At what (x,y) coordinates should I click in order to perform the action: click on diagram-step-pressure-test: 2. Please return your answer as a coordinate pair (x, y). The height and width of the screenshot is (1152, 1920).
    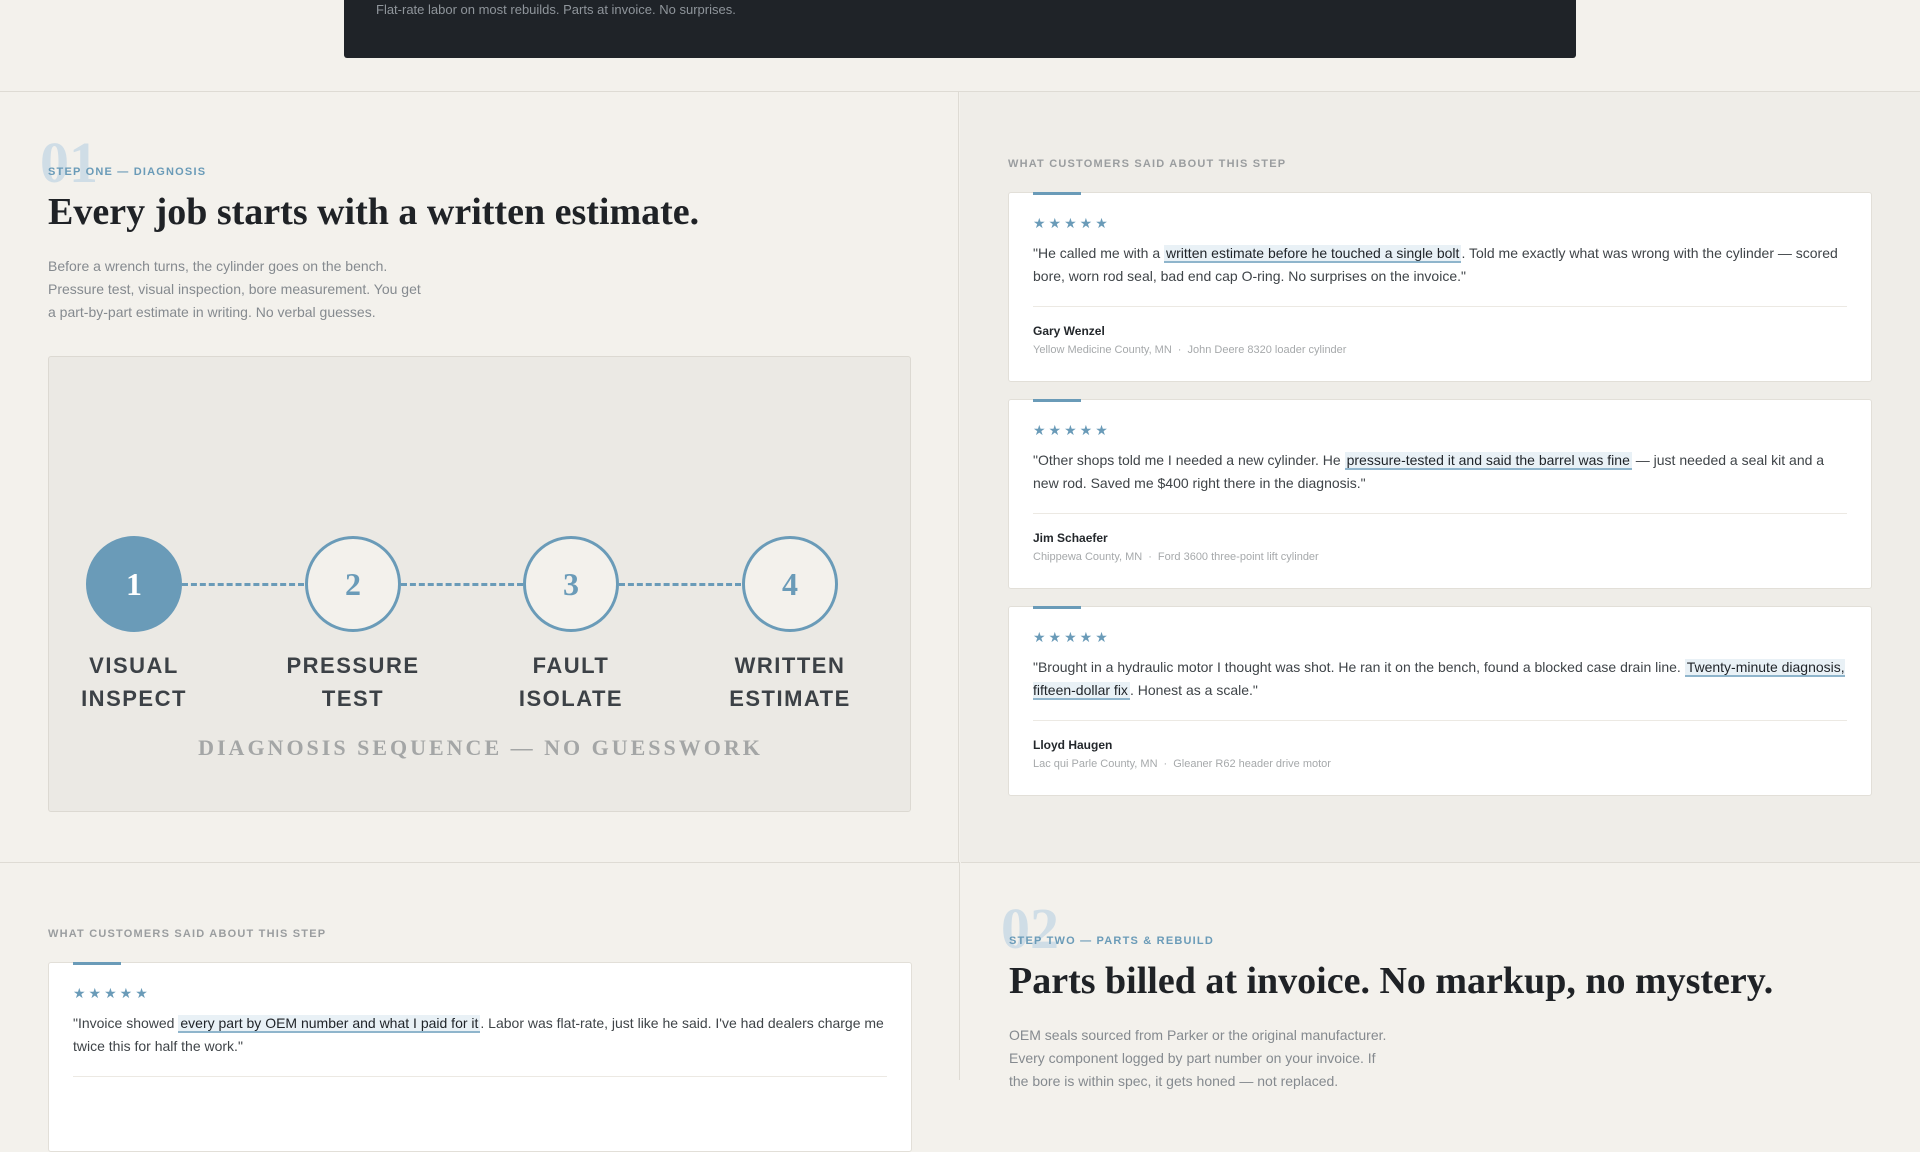
    Looking at the image, I should click on (353, 584).